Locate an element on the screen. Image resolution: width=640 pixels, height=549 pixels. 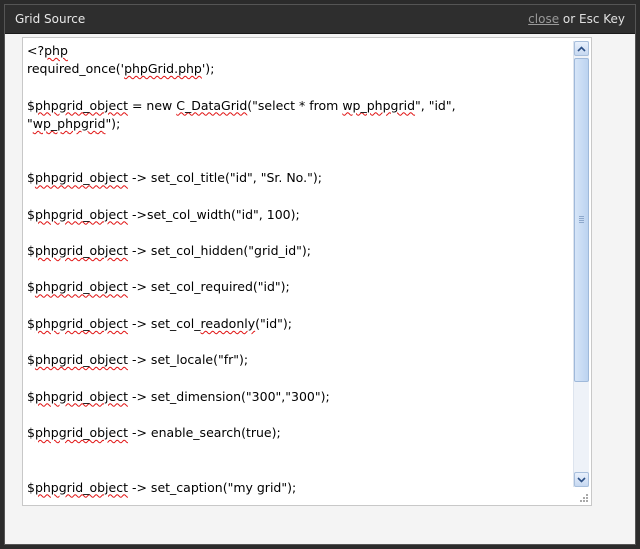
code-text: required_once(' is located at coordinates (76, 69).